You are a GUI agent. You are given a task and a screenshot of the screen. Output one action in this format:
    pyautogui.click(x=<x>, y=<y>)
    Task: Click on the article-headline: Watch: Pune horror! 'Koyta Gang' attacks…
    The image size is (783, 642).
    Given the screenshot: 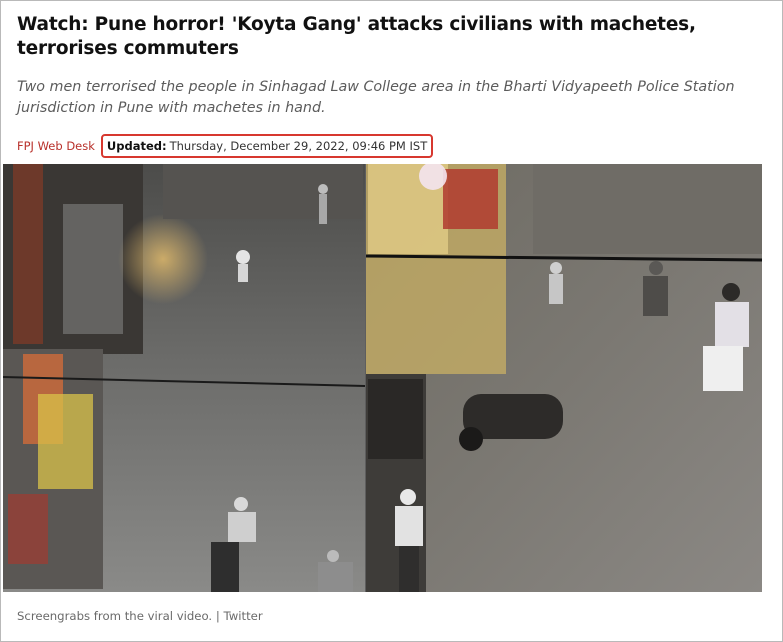 What is the action you would take?
    pyautogui.click(x=389, y=37)
    